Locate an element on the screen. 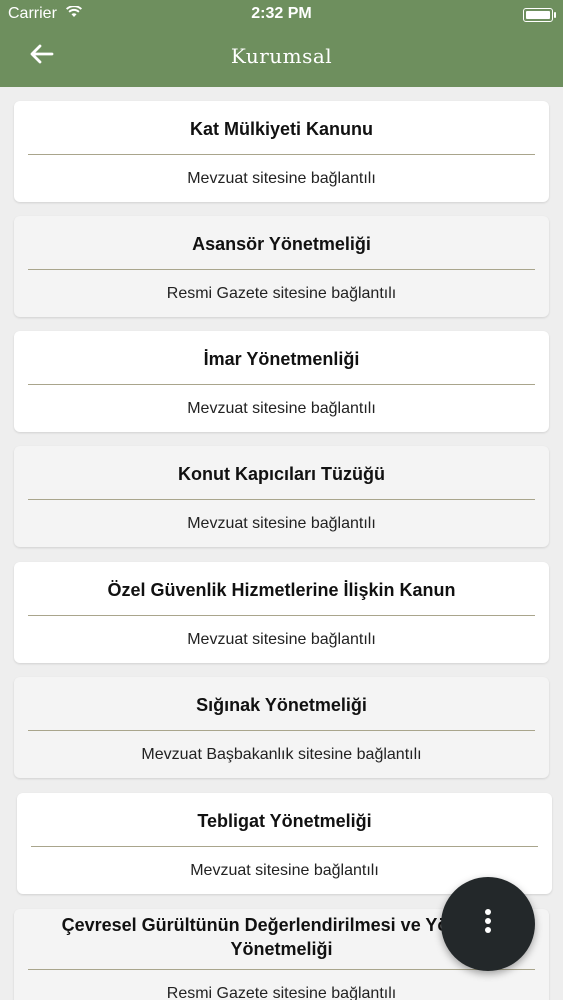  more-options-button is located at coordinates (488, 924).